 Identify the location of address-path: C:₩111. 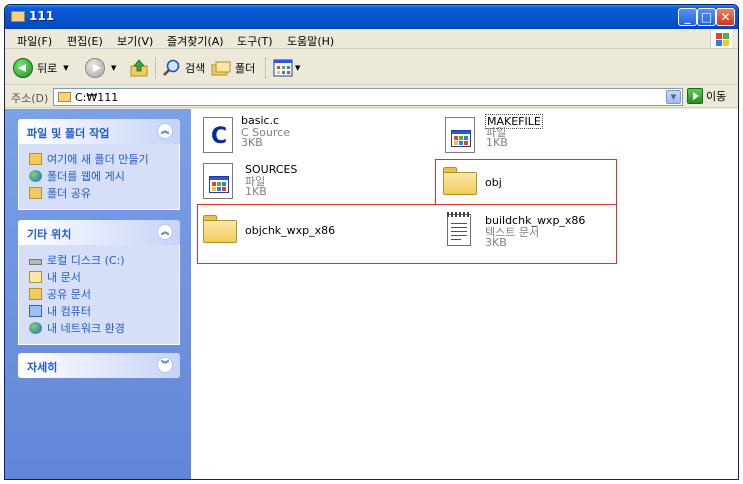
(96, 97).